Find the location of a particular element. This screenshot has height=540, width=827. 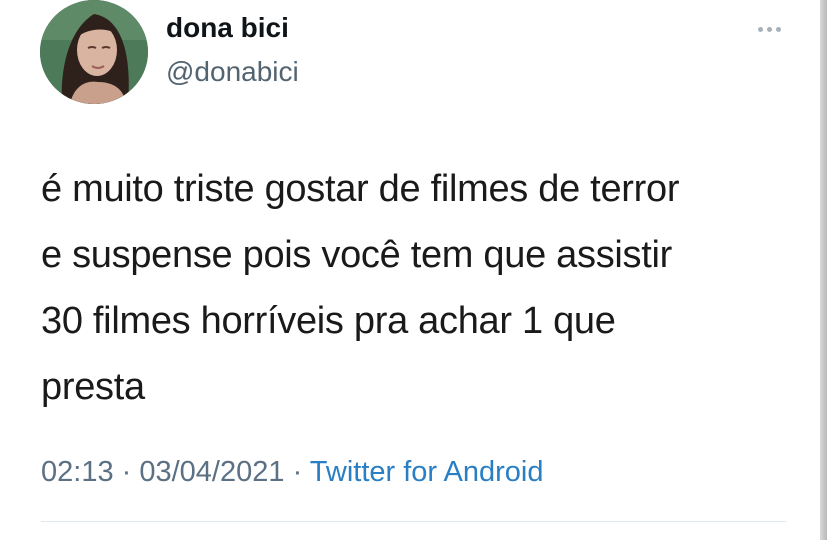

tweet-metadata: 02:13 · 03/04/2021 · Twitter for Android is located at coordinates (292, 472).